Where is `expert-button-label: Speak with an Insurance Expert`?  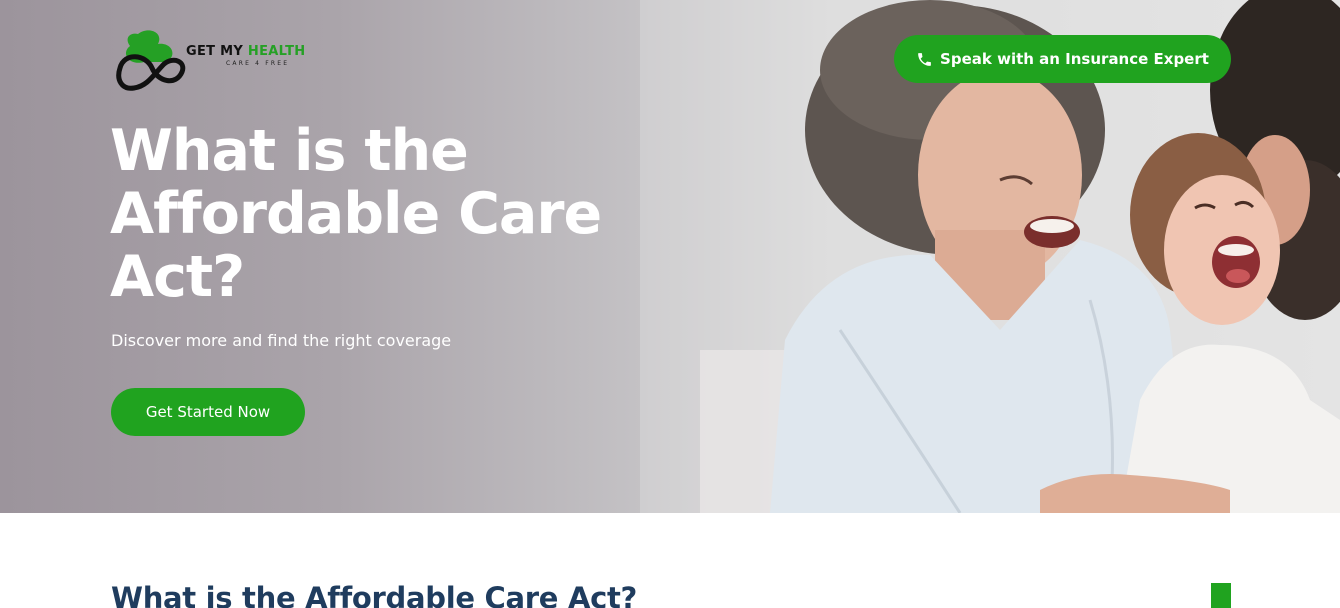
expert-button-label: Speak with an Insurance Expert is located at coordinates (1074, 59).